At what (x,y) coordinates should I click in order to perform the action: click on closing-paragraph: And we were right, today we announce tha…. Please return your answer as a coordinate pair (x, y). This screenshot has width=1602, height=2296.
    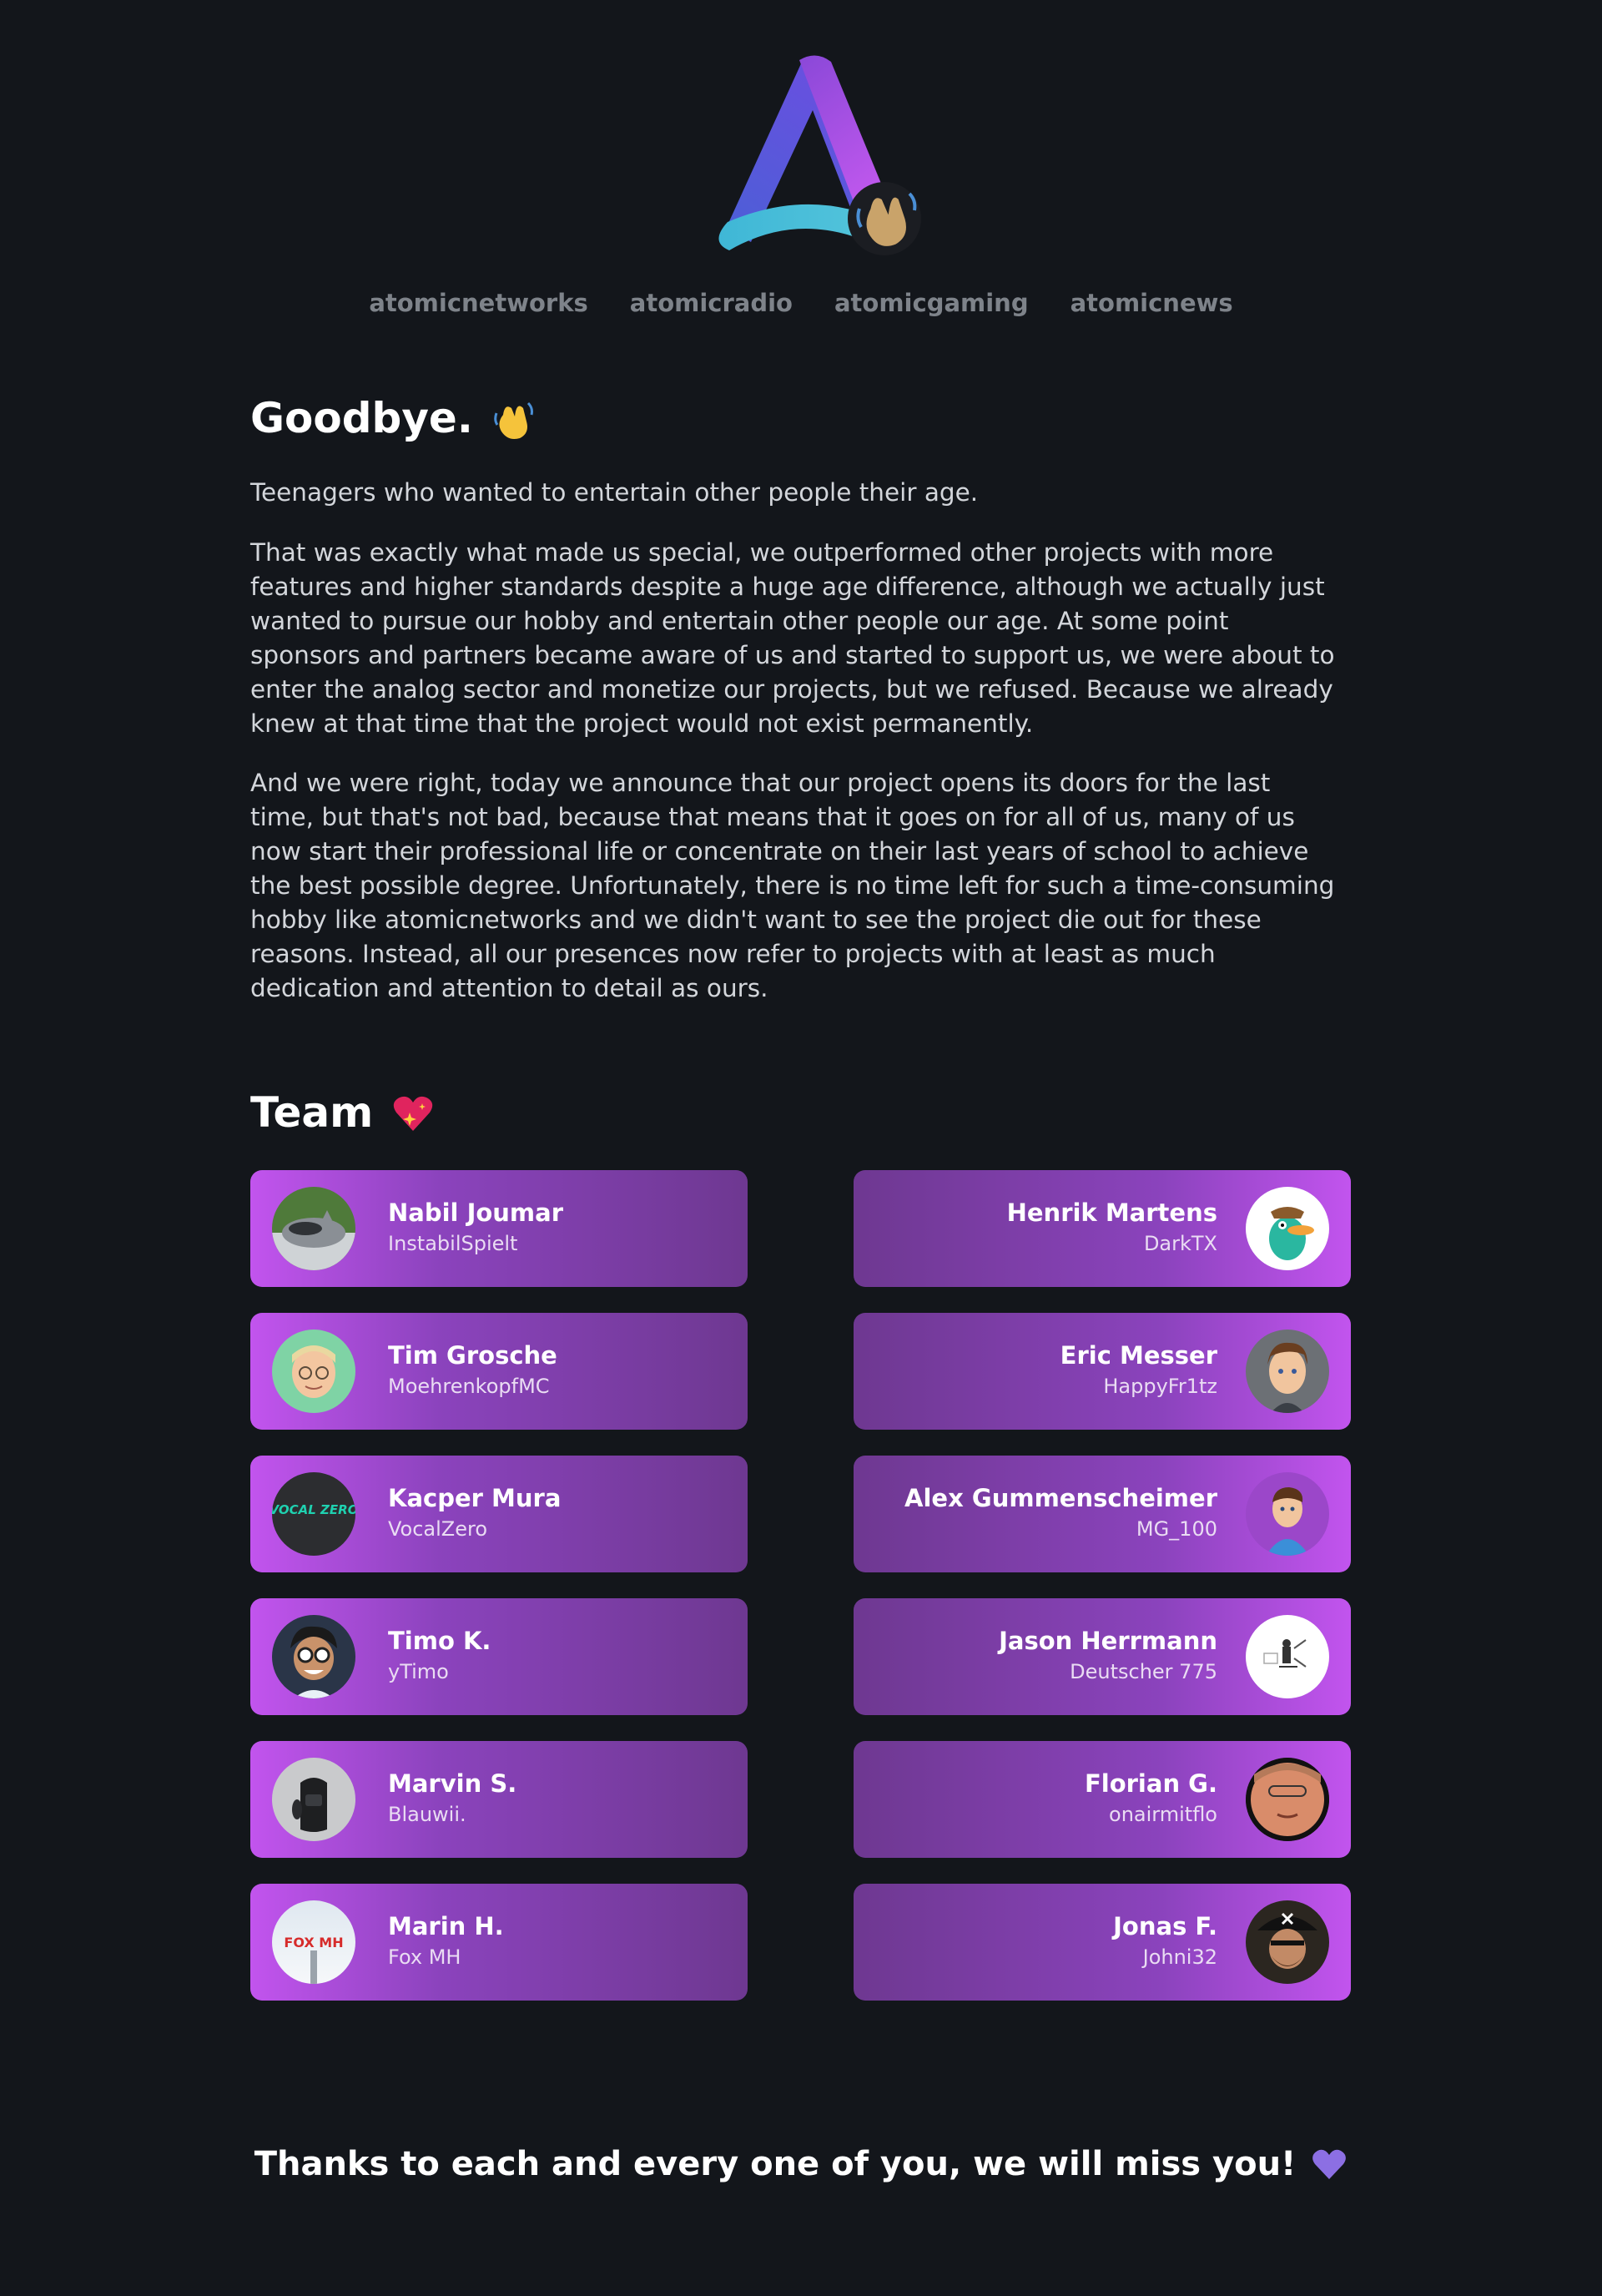
    Looking at the image, I should click on (792, 885).